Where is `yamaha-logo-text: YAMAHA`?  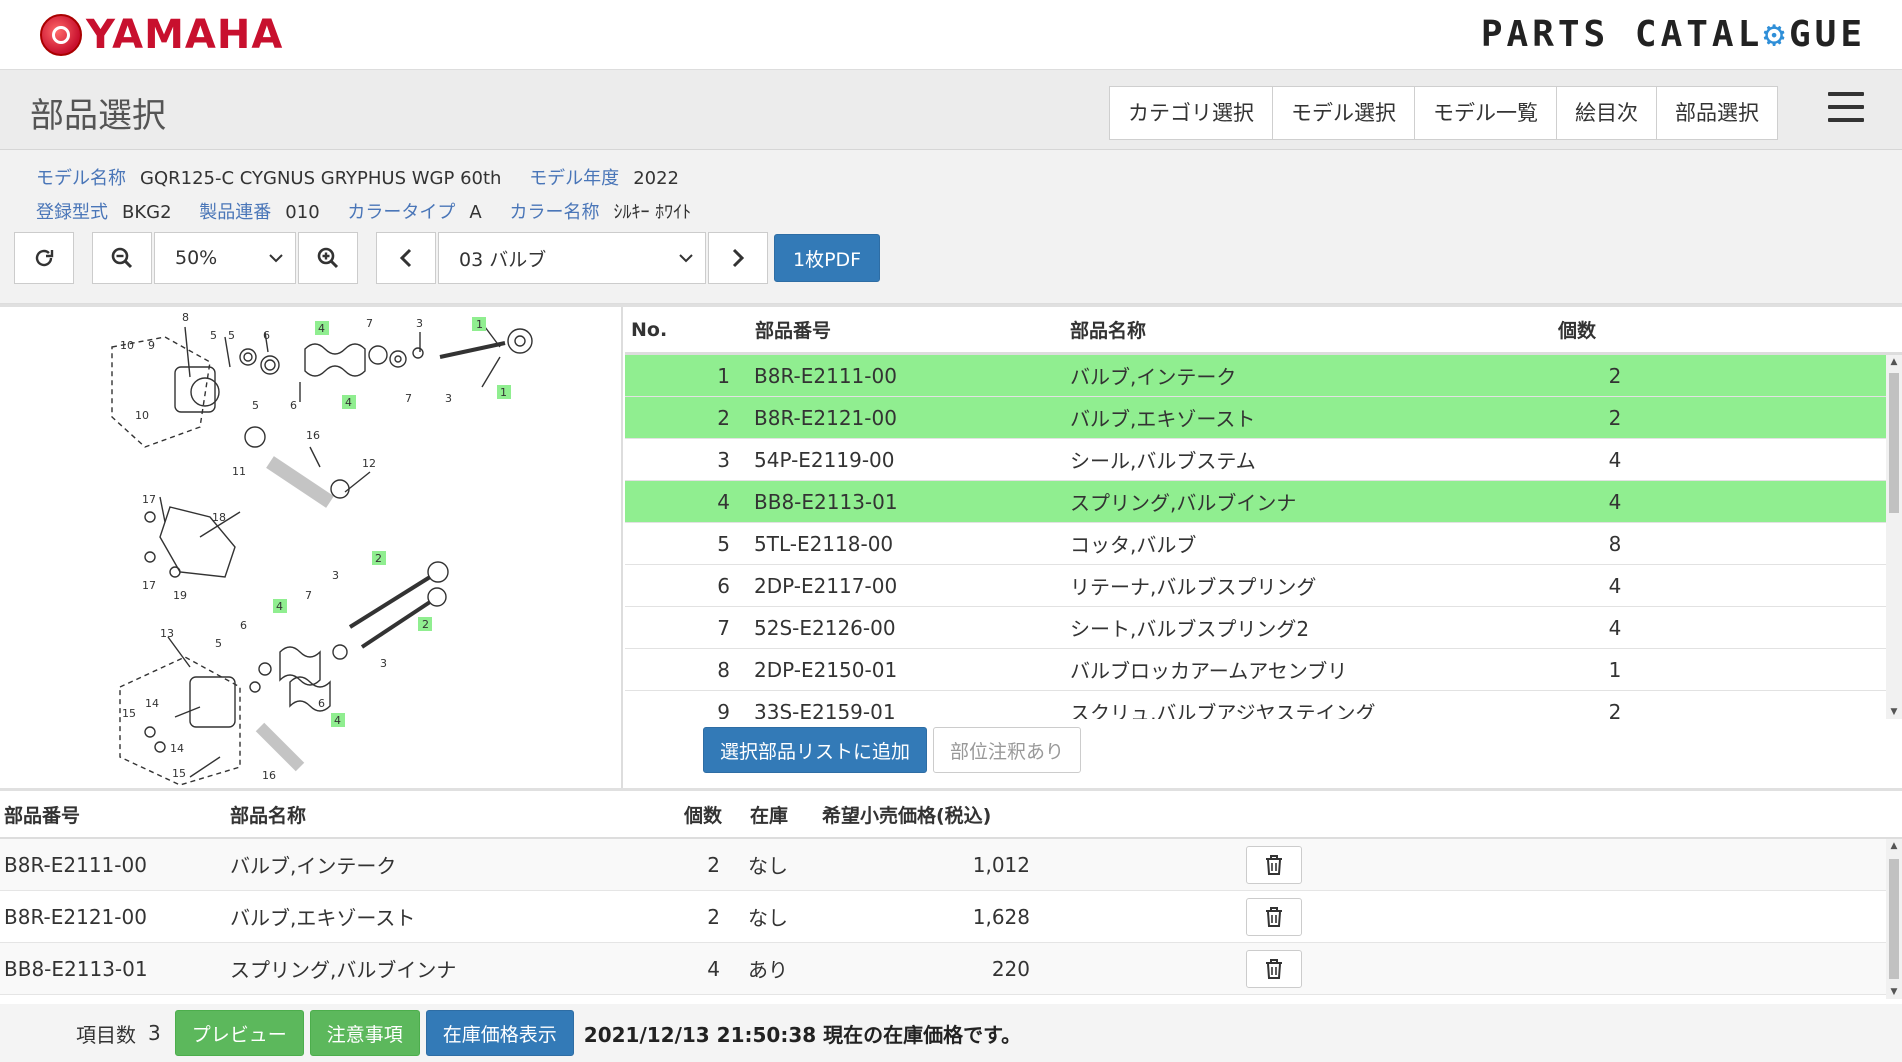 yamaha-logo-text: YAMAHA is located at coordinates (185, 35).